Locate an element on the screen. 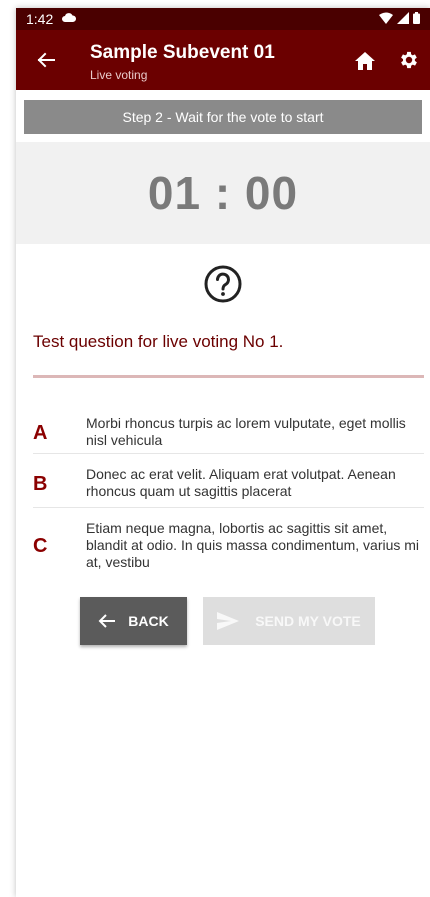 This screenshot has height=897, width=430. back-arrow-icon is located at coordinates (46, 60).